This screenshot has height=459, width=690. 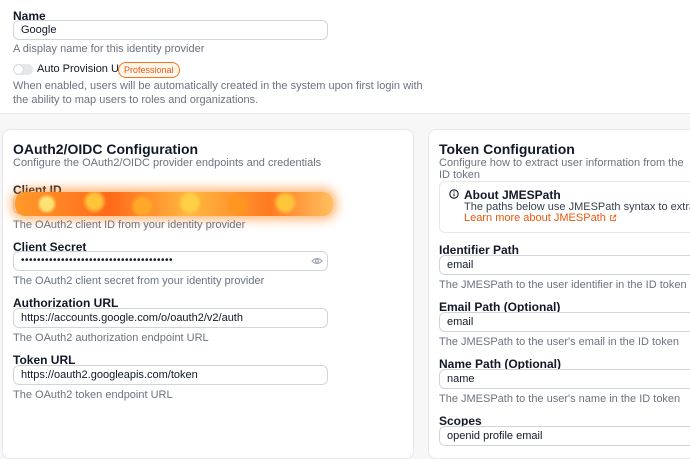 What do you see at coordinates (454, 194) in the screenshot?
I see `info-icon` at bounding box center [454, 194].